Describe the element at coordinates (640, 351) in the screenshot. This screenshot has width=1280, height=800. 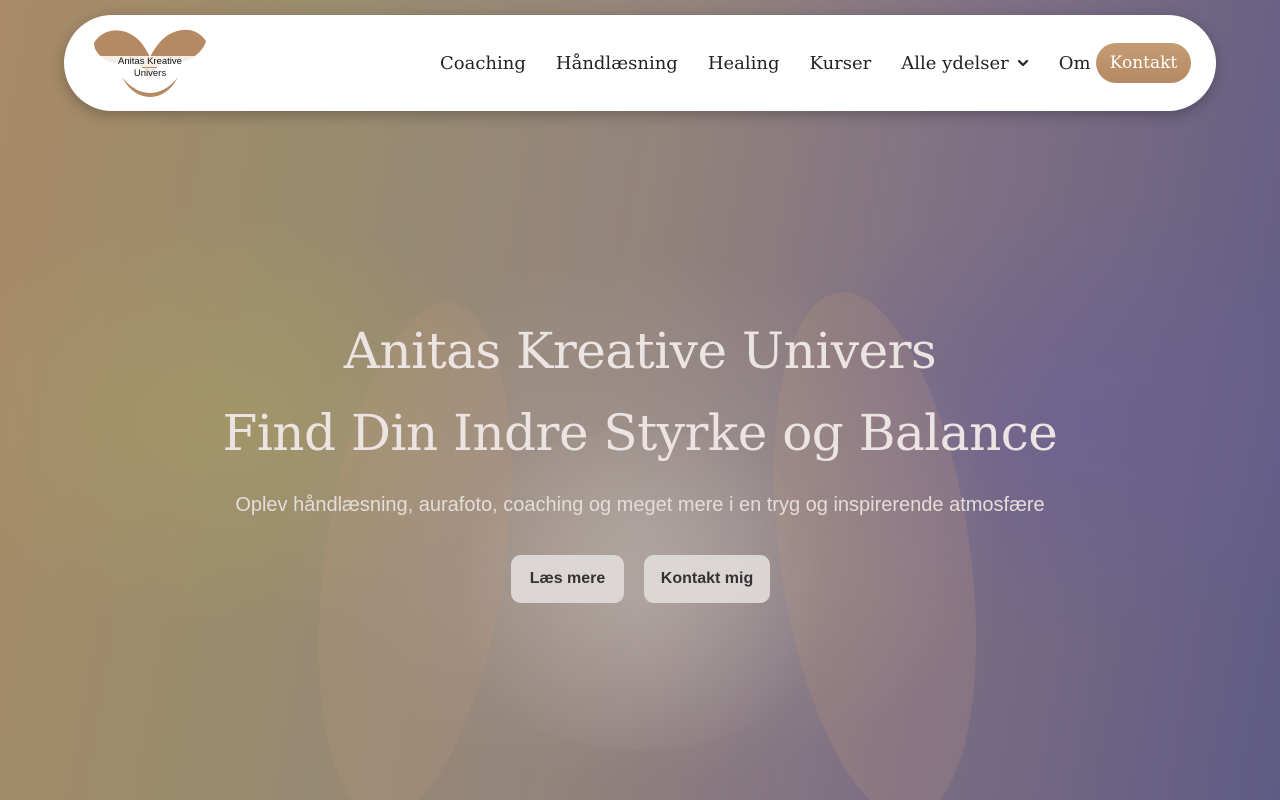
I see `hero-title: Anitas Kreative Univers` at that location.